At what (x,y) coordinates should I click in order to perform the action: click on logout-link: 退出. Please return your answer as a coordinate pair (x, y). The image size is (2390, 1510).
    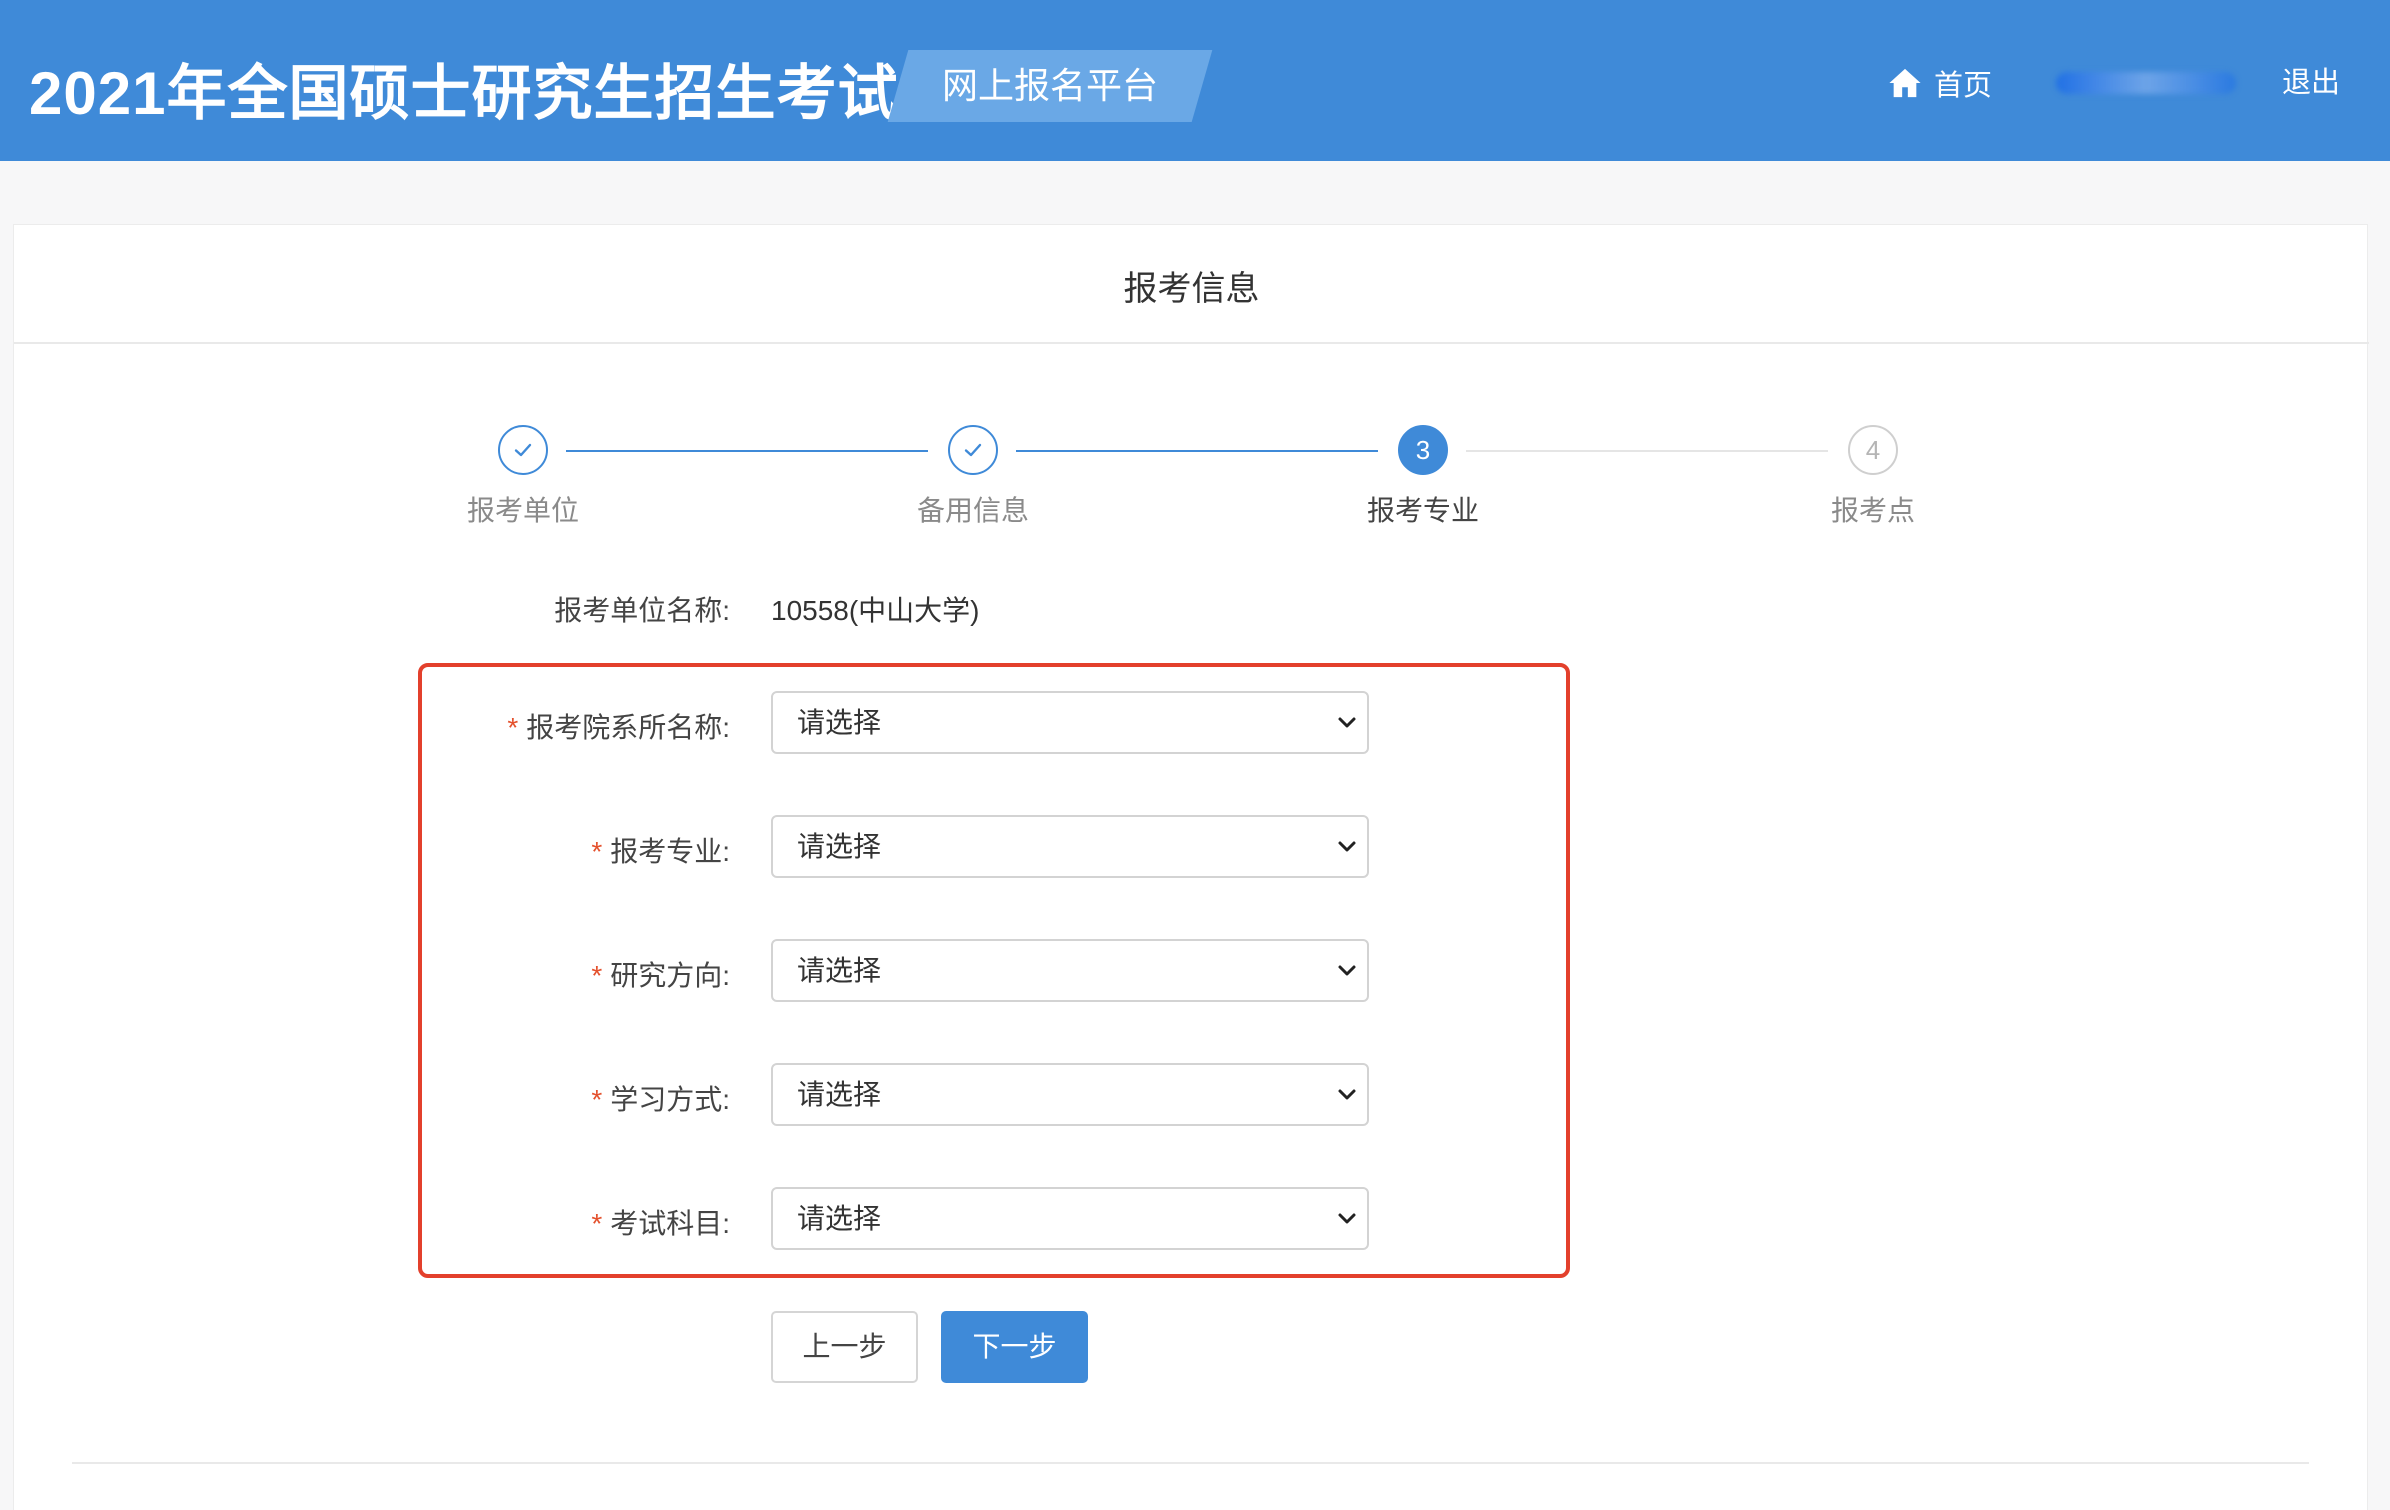
    Looking at the image, I should click on (2311, 83).